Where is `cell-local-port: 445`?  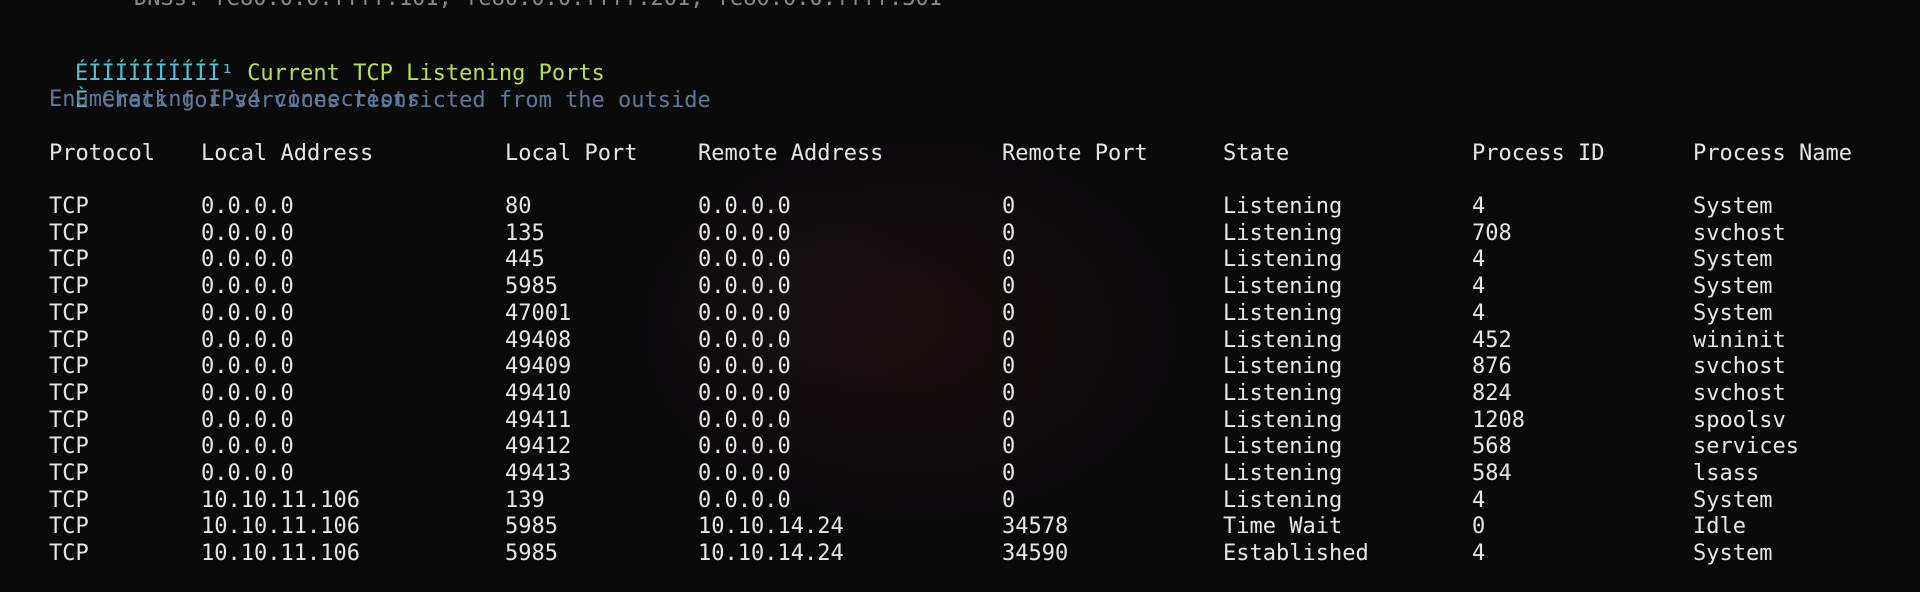
cell-local-port: 445 is located at coordinates (525, 260).